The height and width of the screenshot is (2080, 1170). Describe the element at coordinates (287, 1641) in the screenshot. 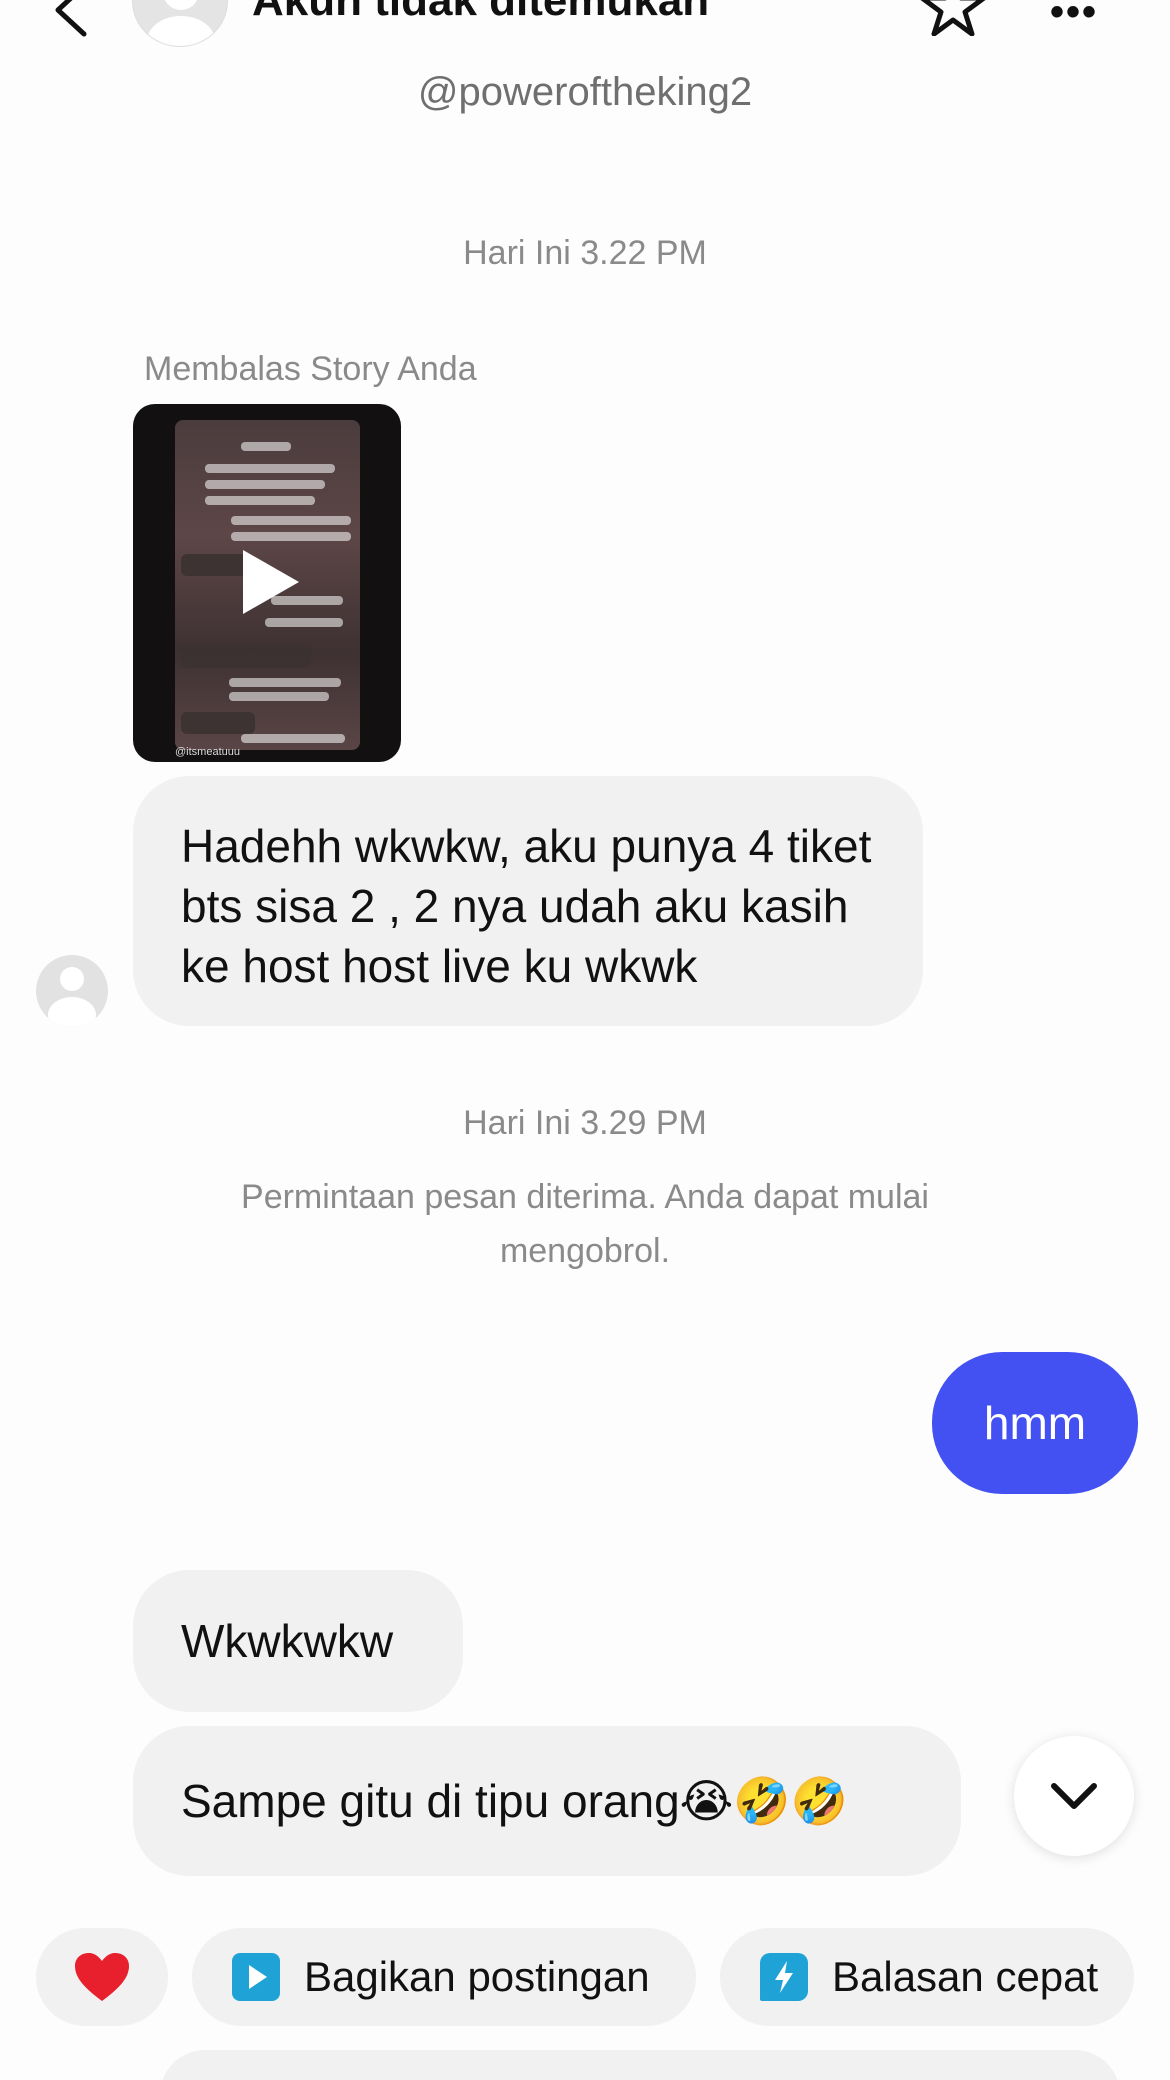

I see `message-text: Wkwkwkw` at that location.